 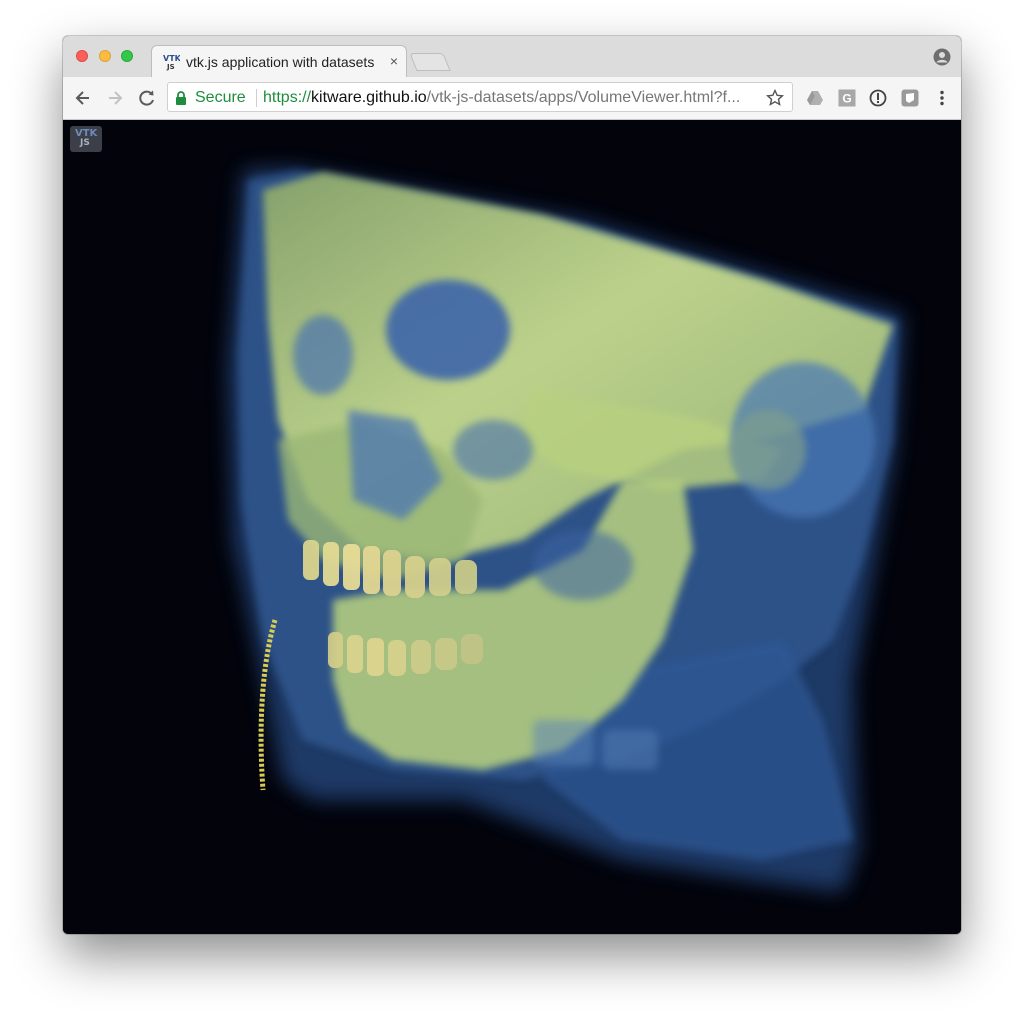 What do you see at coordinates (878, 98) in the screenshot?
I see `info-circle-icon` at bounding box center [878, 98].